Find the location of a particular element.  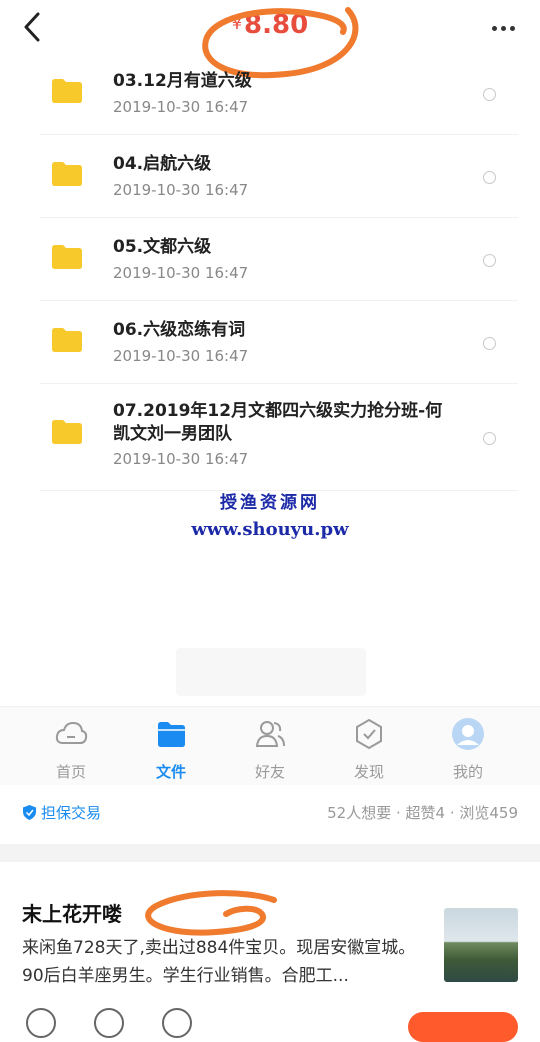

listing-stats: 担保交易 52人想要 · 超赞4 · 浏览459 is located at coordinates (270, 811).